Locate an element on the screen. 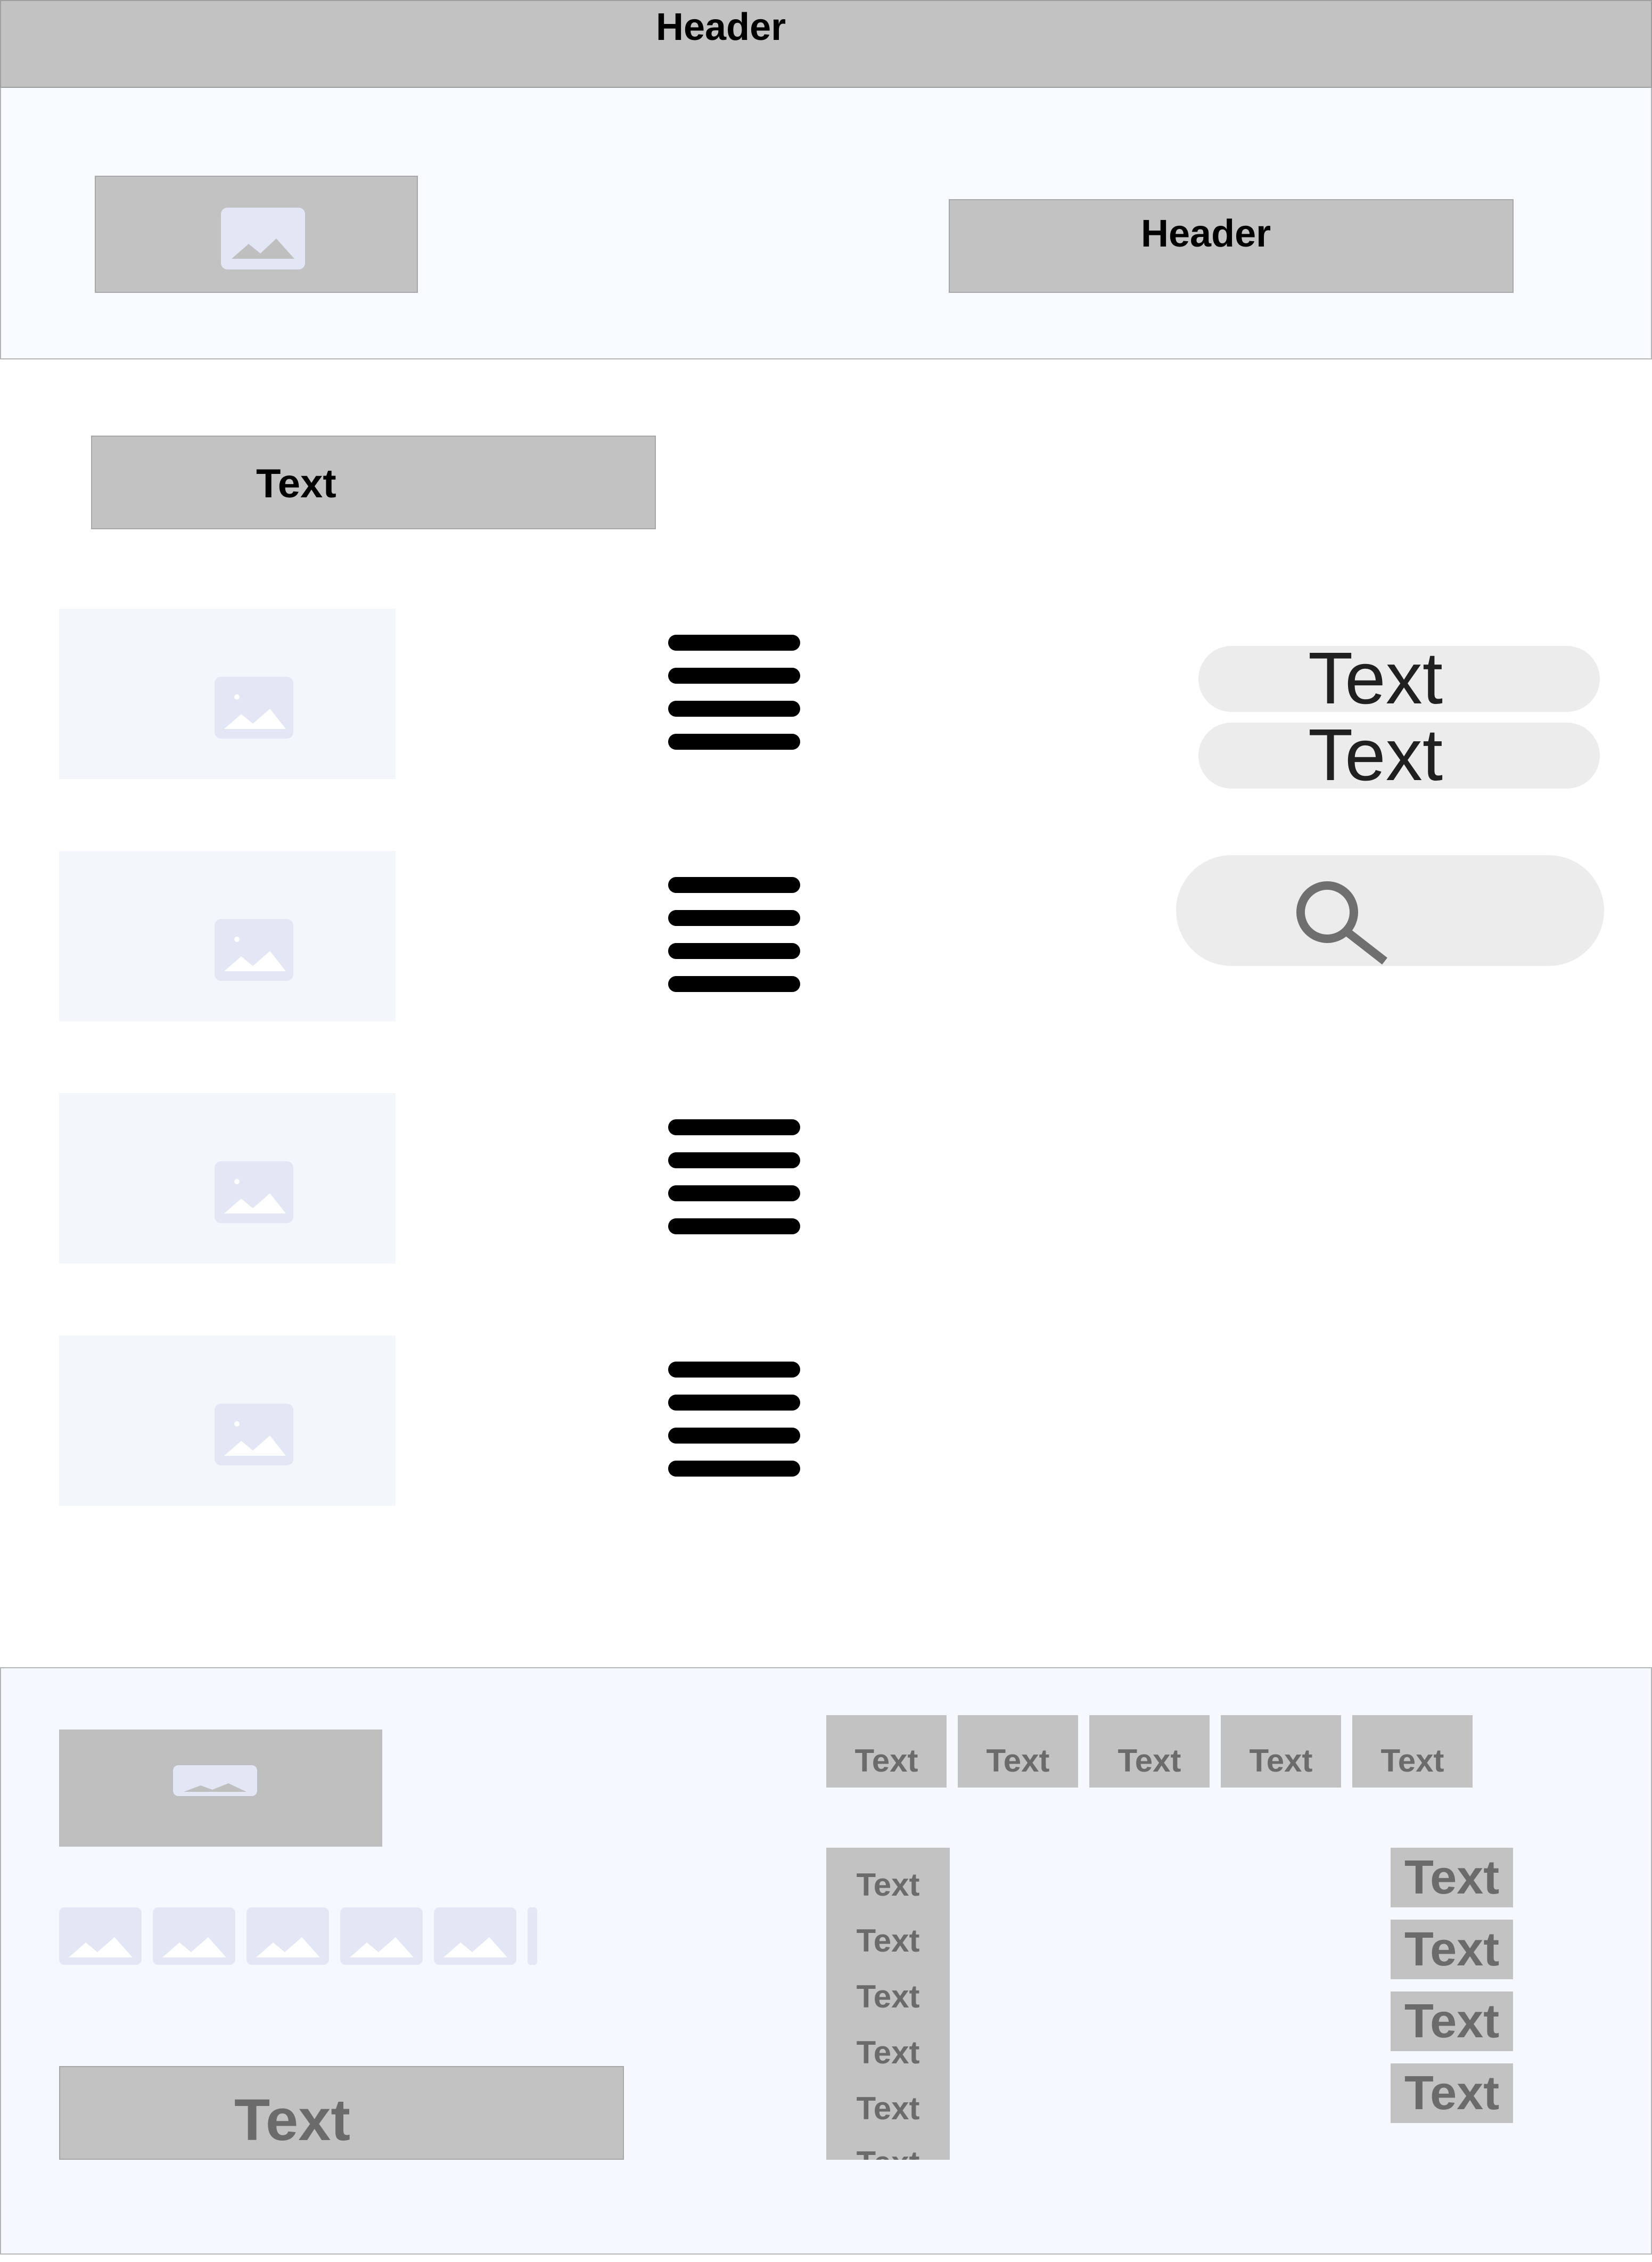  top-header-bar is located at coordinates (826, 44).